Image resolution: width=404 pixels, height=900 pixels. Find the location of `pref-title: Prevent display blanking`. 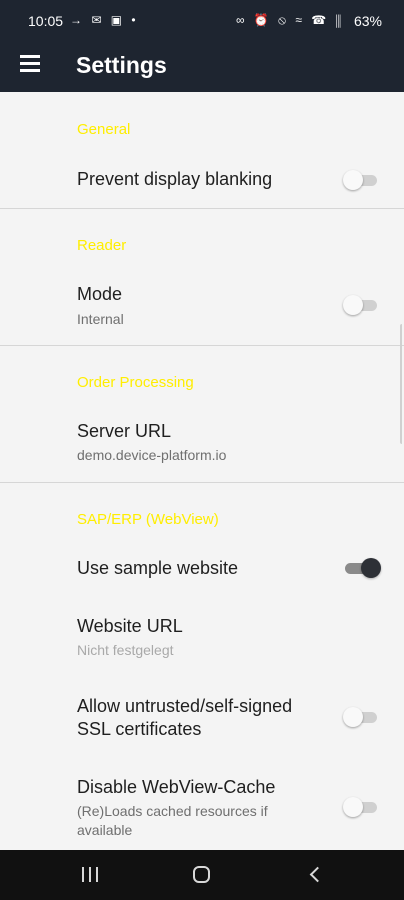

pref-title: Prevent display blanking is located at coordinates (175, 179).